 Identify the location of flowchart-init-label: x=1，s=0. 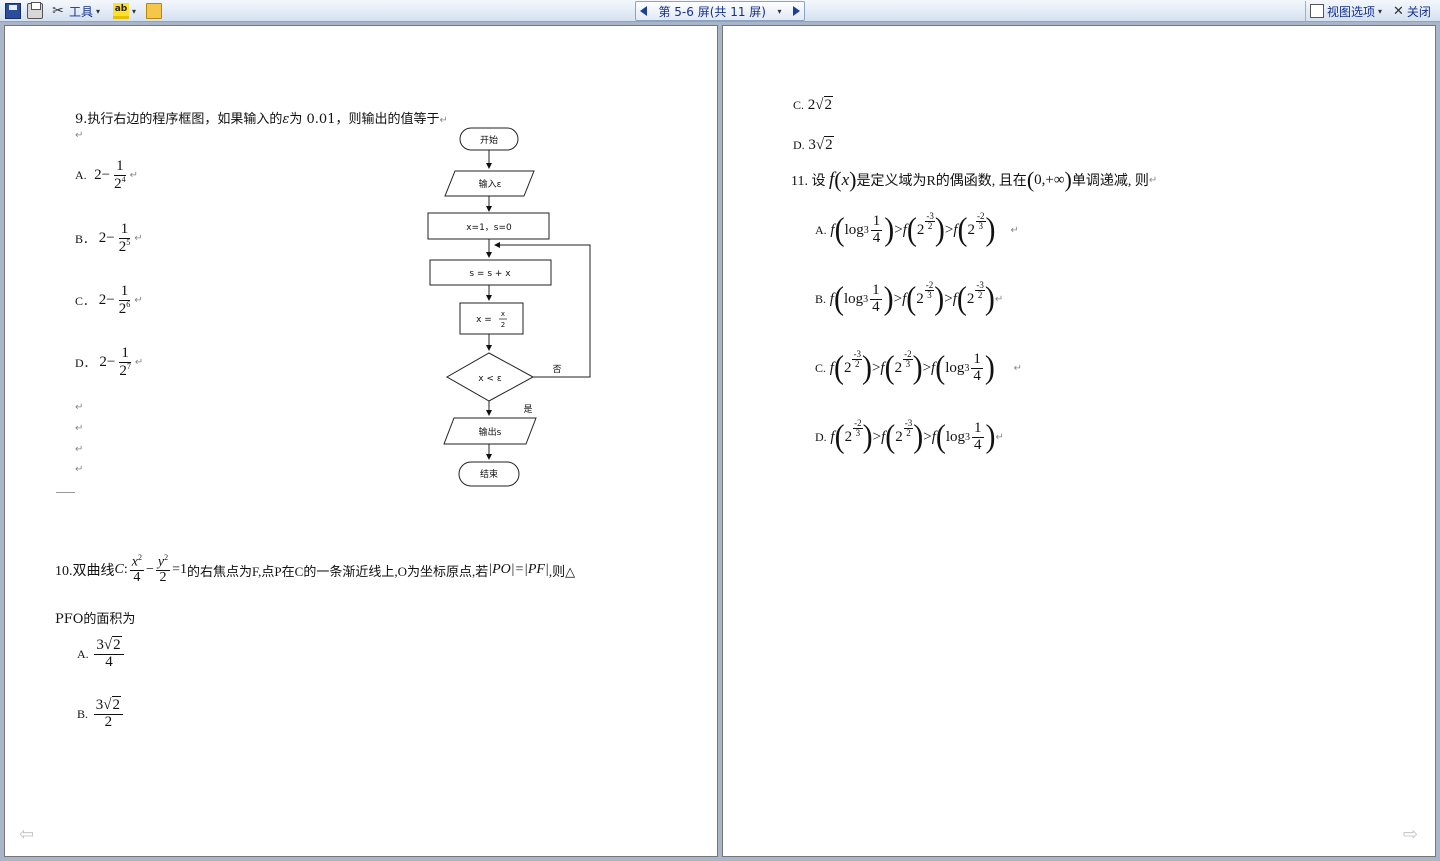
(489, 228).